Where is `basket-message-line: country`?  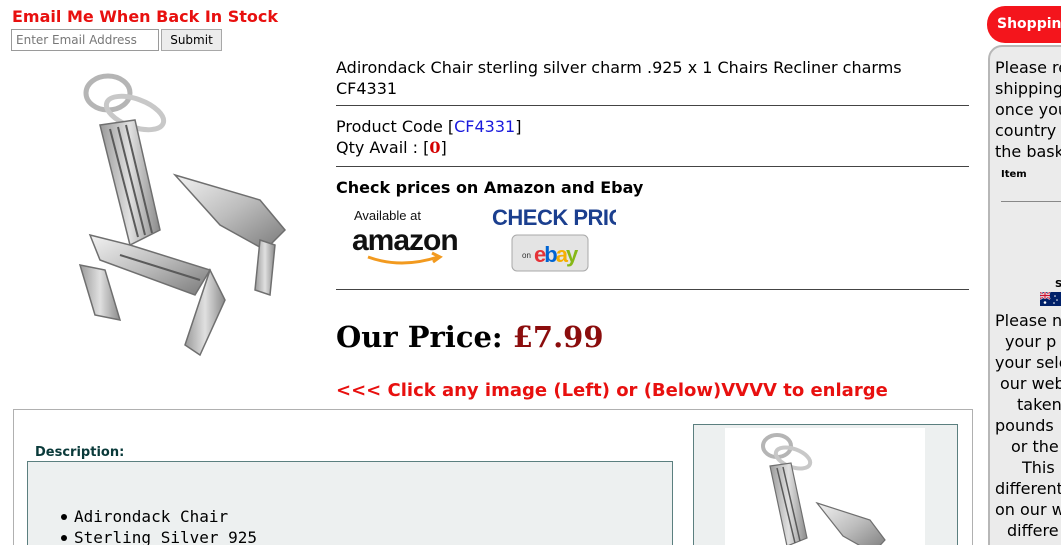 basket-message-line: country is located at coordinates (1026, 130).